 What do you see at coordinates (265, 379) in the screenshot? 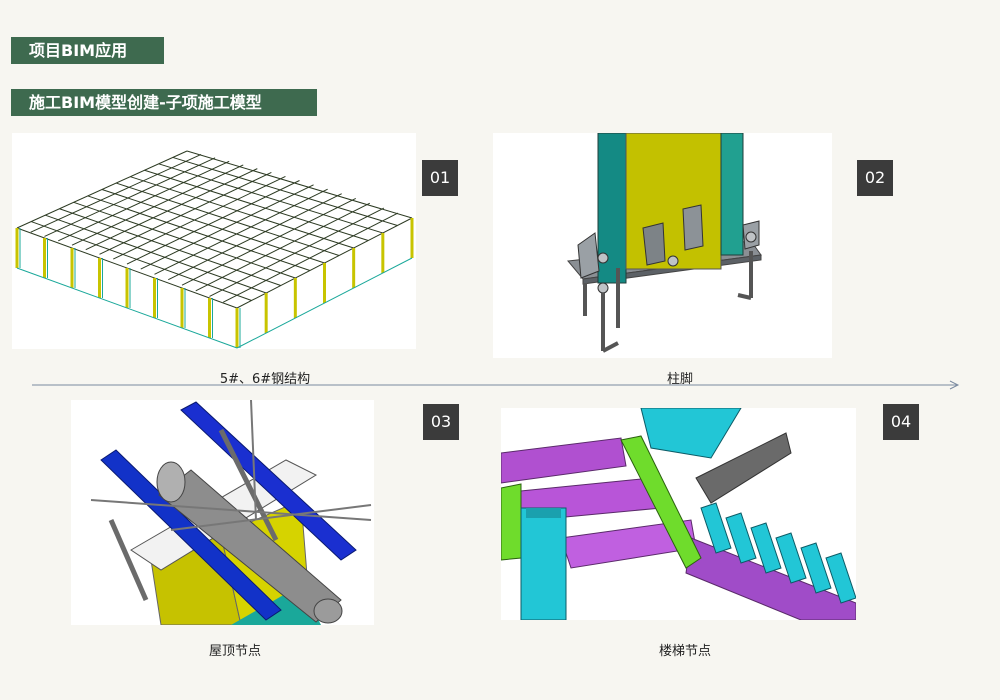
I see `figure-caption: 5#、6#钢结构` at bounding box center [265, 379].